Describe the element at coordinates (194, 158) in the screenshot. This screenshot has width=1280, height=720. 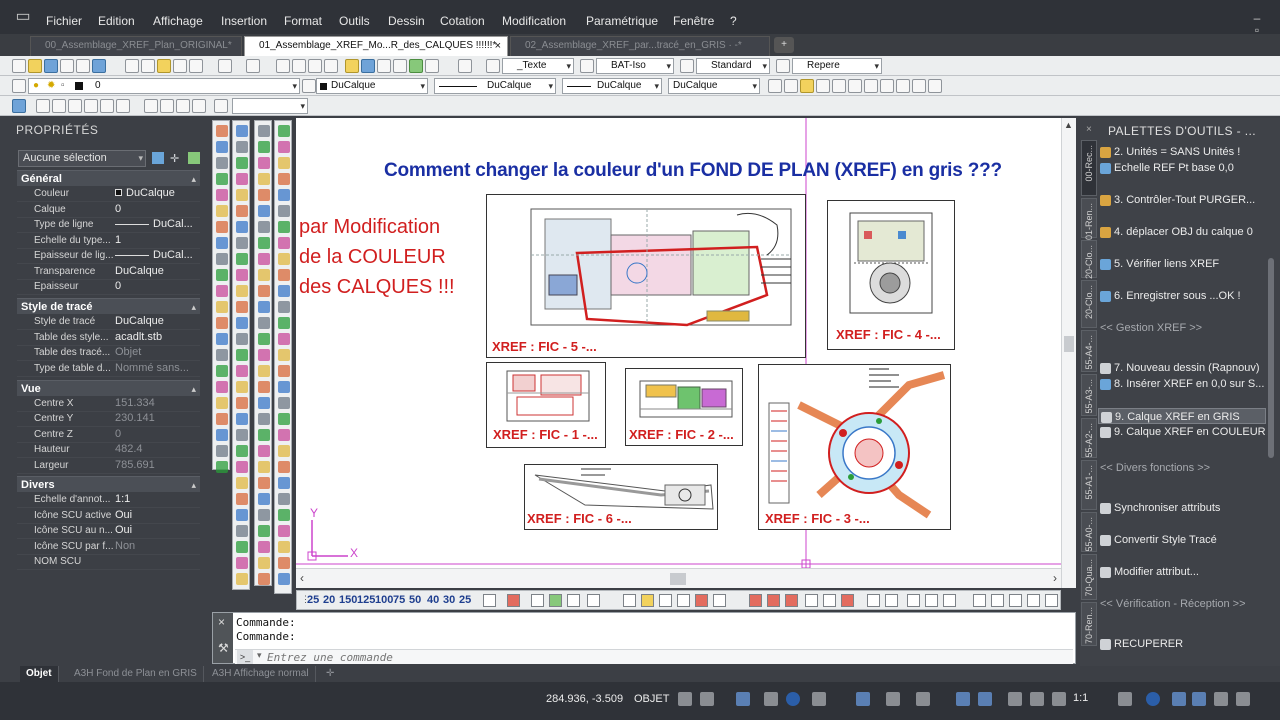
I see `quick-select-icon` at that location.